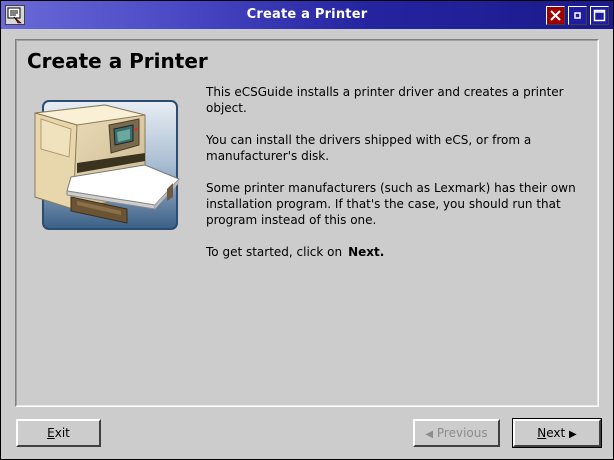 This screenshot has width=614, height=460. Describe the element at coordinates (396, 252) in the screenshot. I see `get-started-paragraph: To get started, click on Next.` at that location.